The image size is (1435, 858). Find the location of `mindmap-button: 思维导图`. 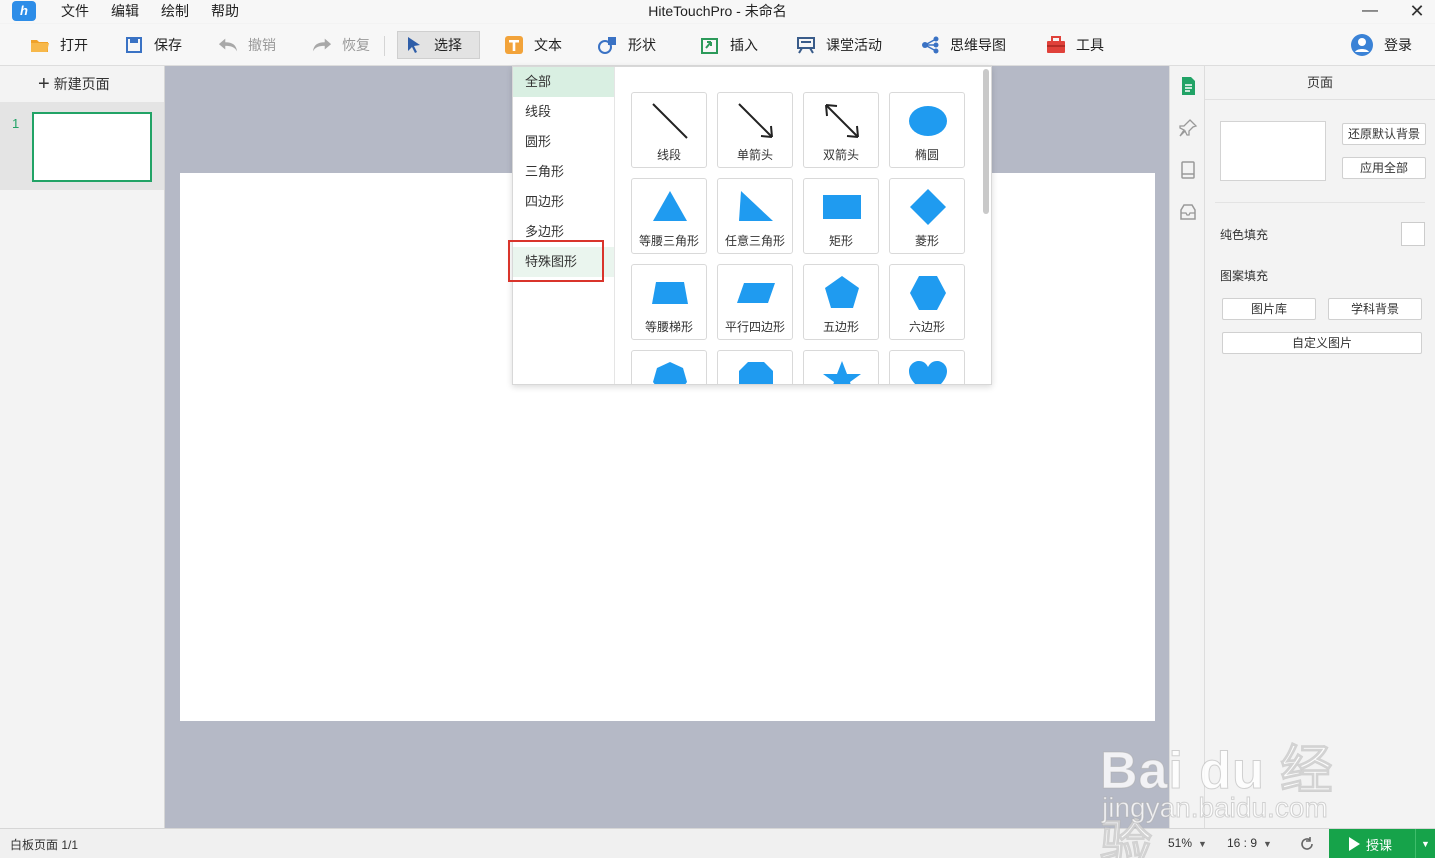

mindmap-button: 思维导图 is located at coordinates (963, 45).